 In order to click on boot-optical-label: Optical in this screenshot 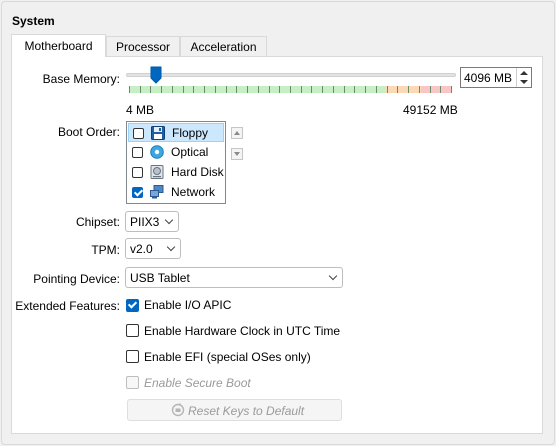, I will do `click(190, 152)`.